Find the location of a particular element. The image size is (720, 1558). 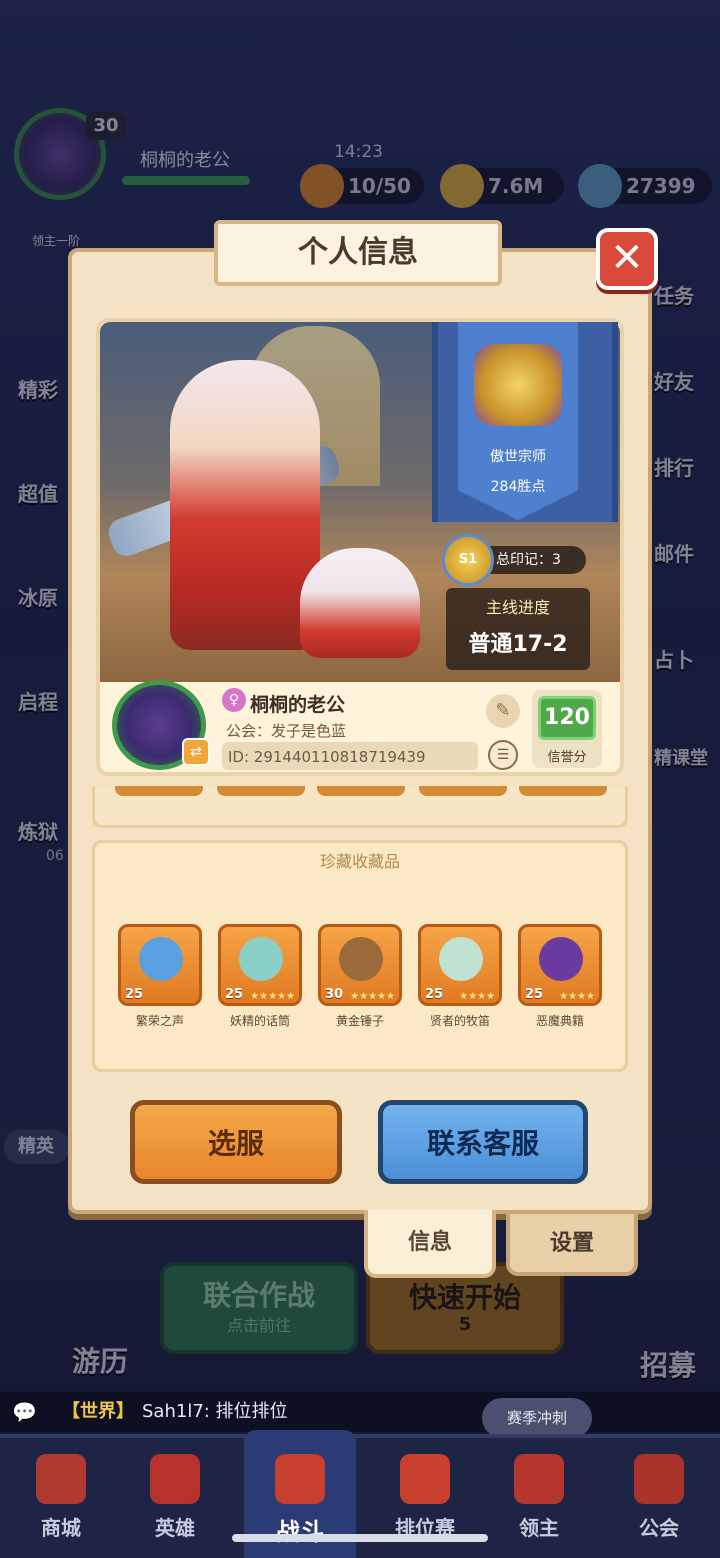

item-name: 贤者的牧笛 is located at coordinates (459, 1021).